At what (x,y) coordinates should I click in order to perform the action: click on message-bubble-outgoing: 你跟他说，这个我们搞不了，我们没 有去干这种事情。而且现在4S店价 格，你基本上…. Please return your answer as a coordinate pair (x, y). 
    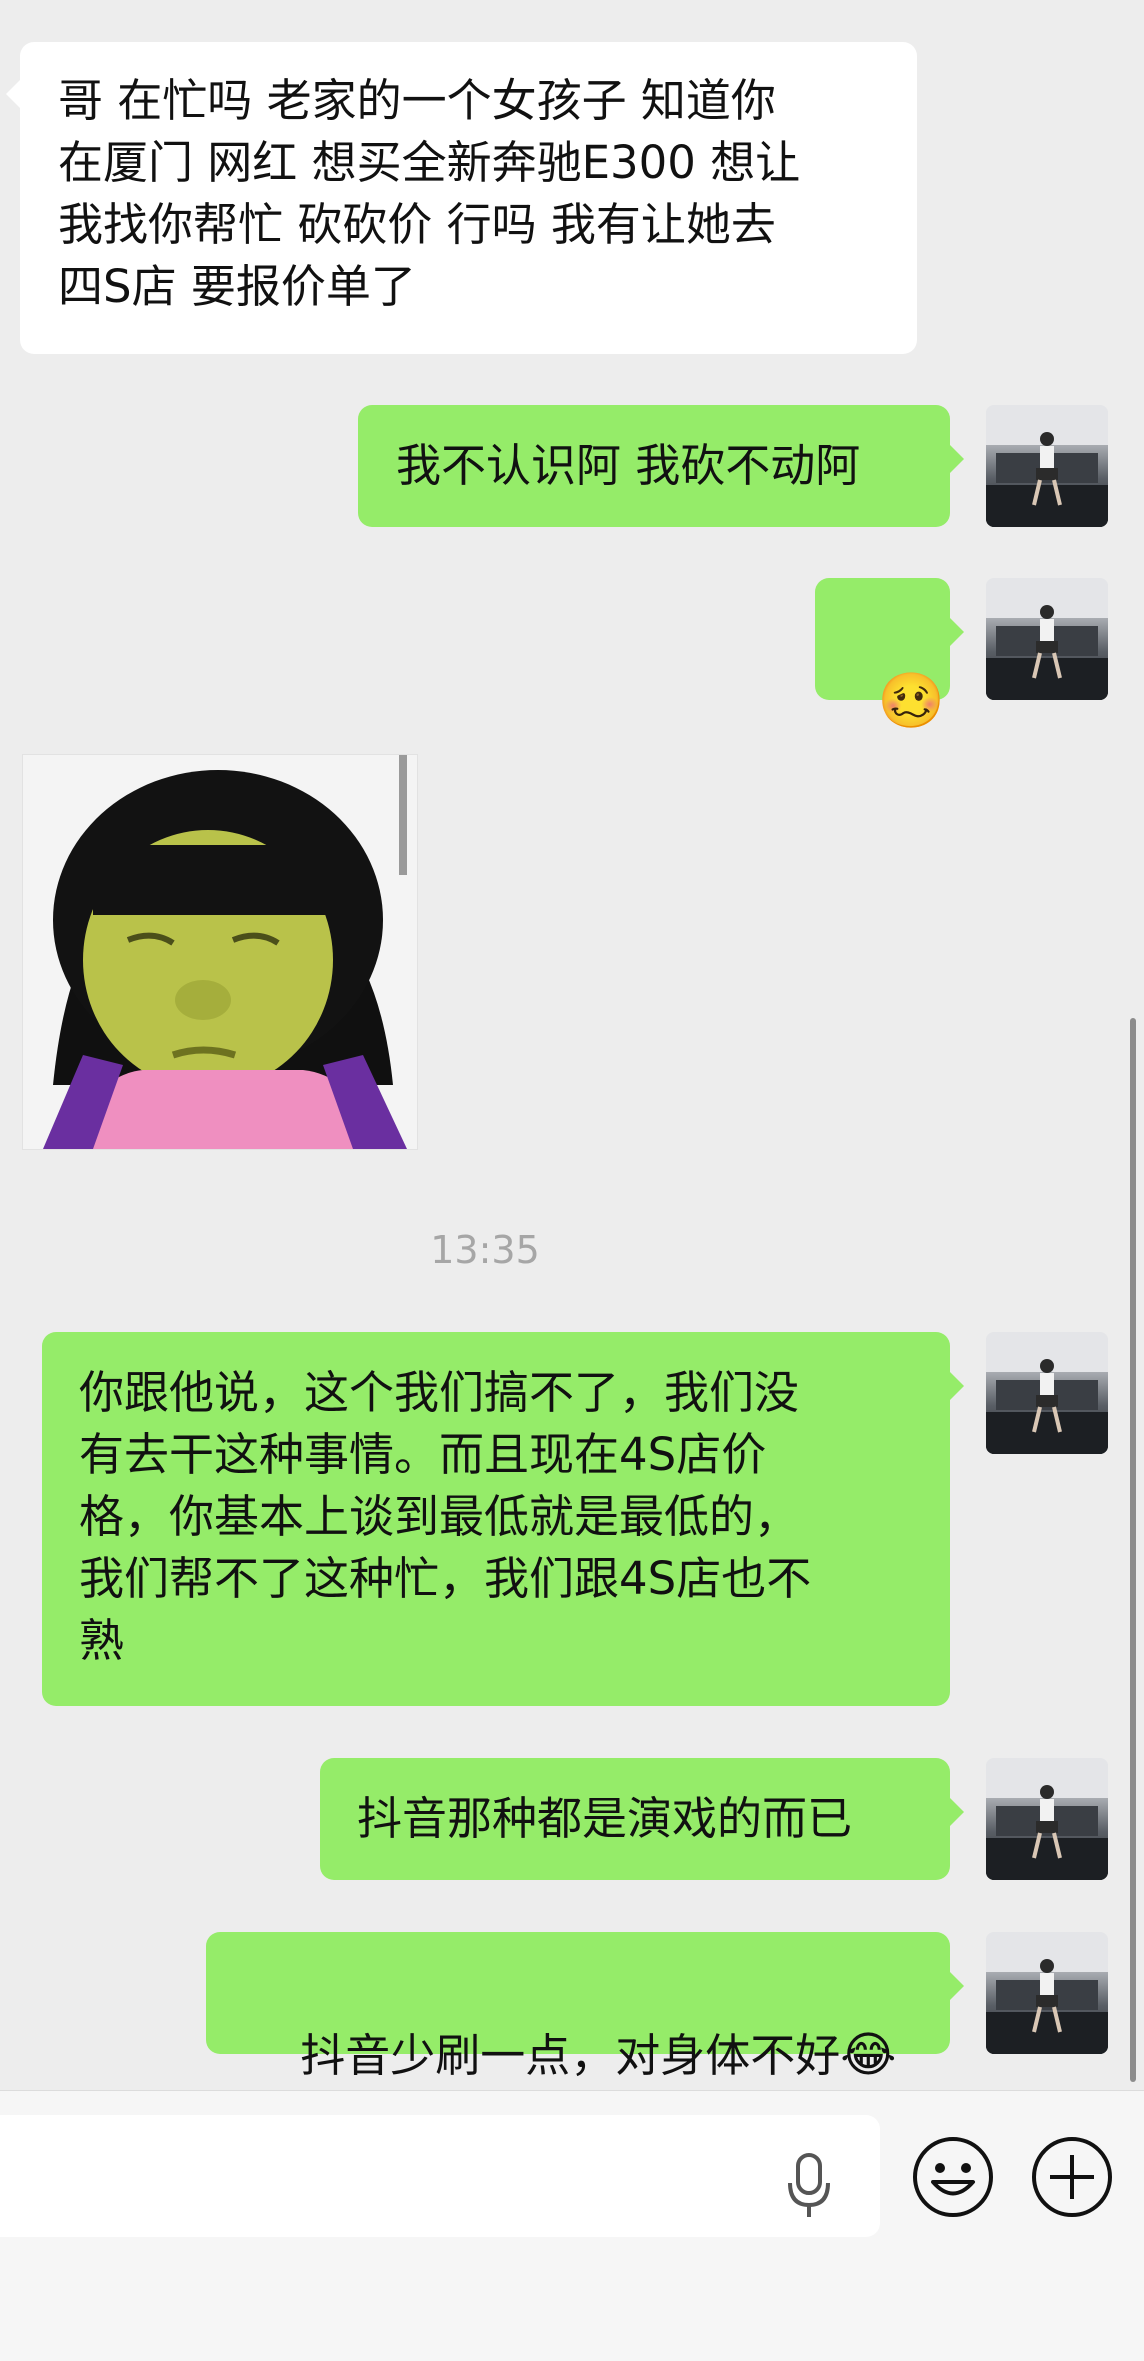
    Looking at the image, I should click on (503, 1519).